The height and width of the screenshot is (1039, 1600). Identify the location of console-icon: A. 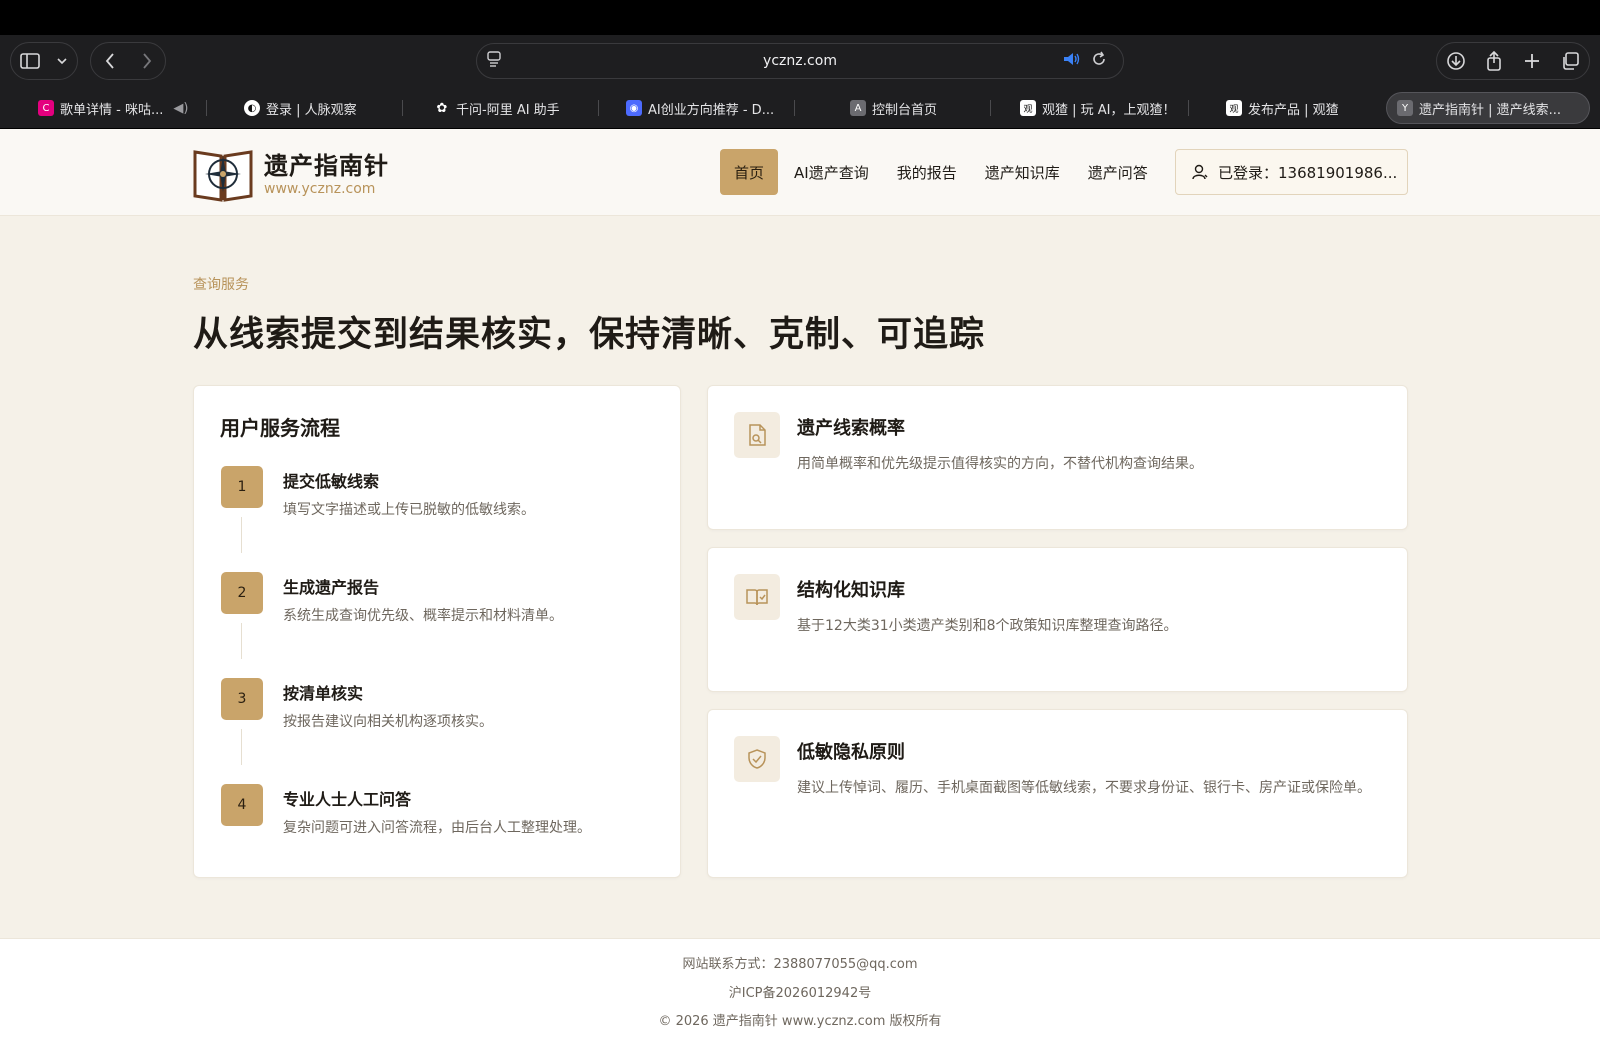
(858, 108).